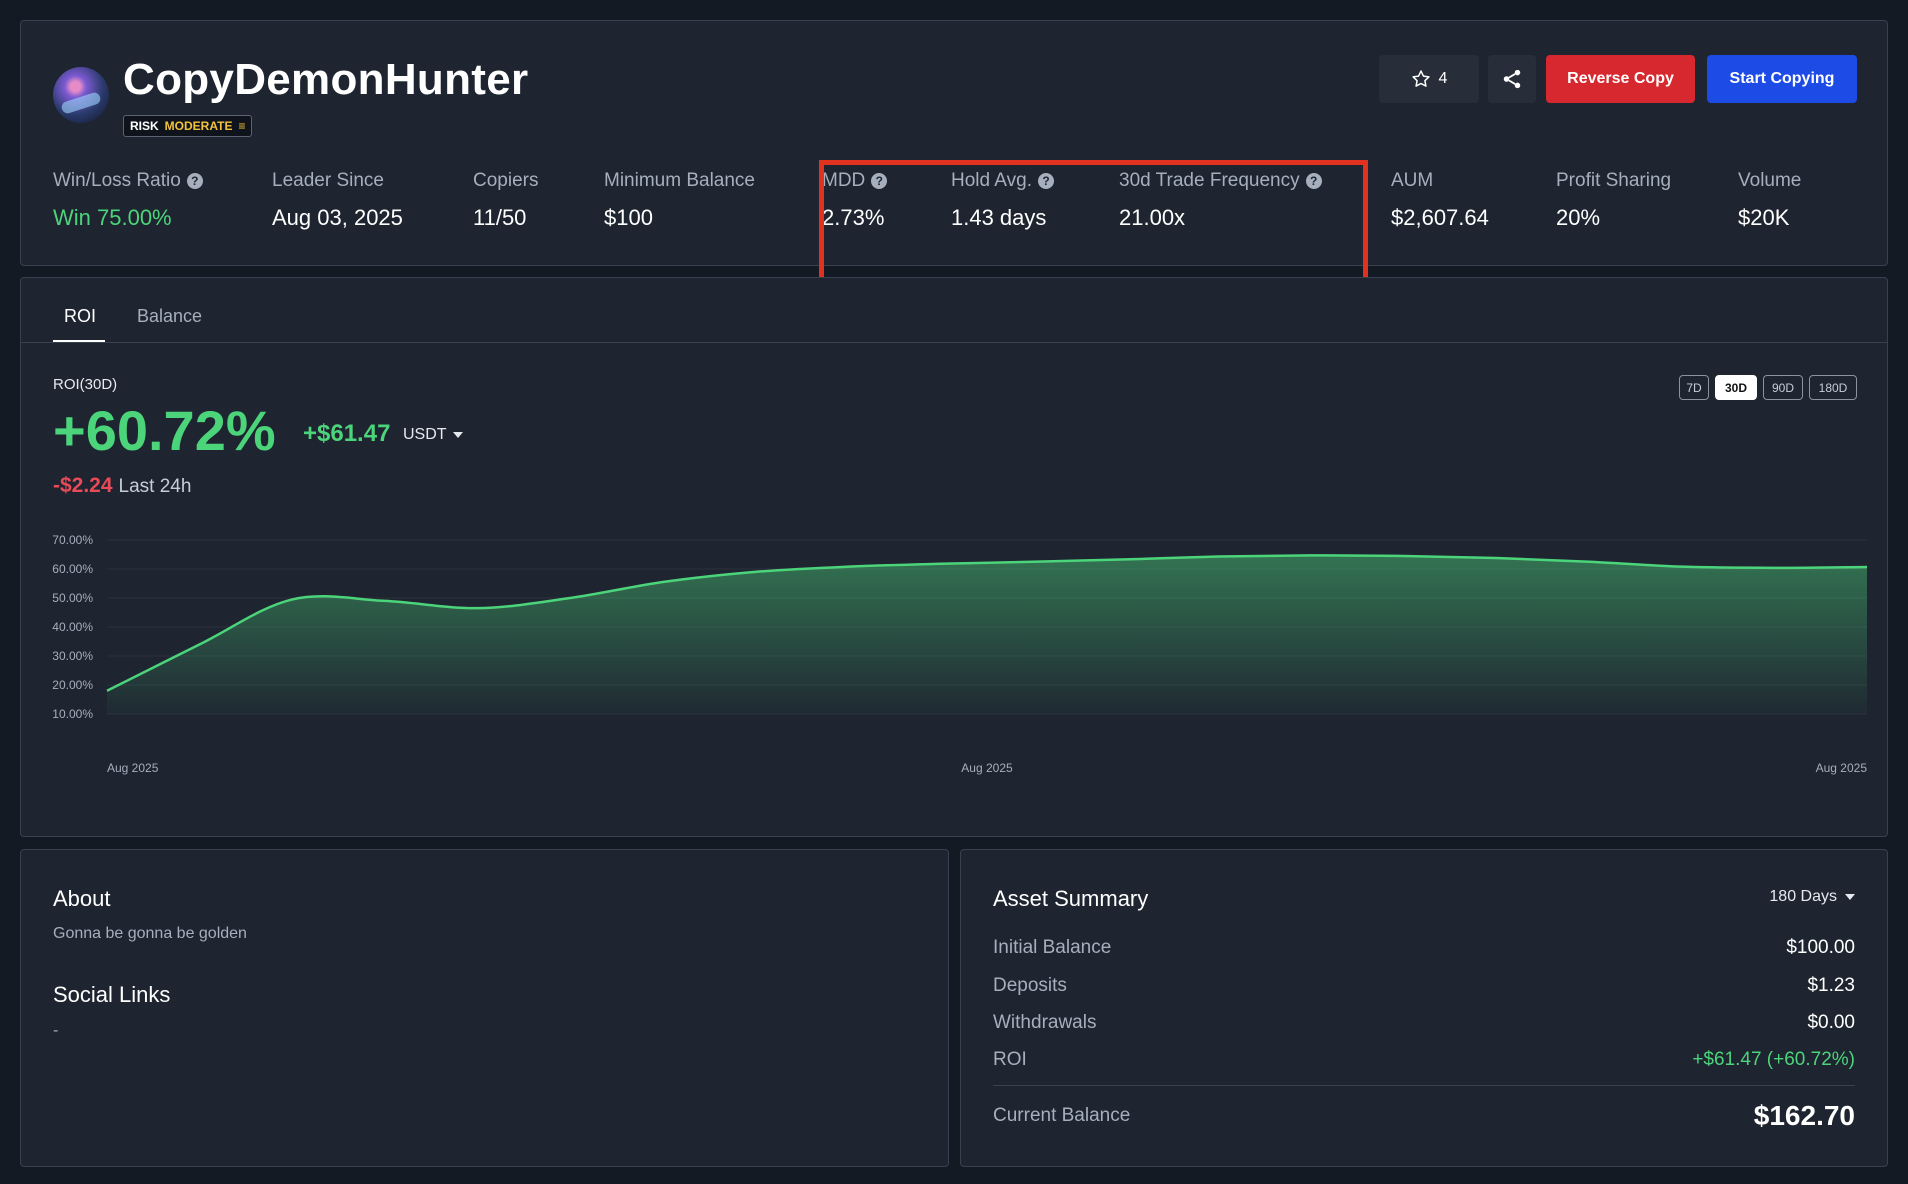 The image size is (1908, 1184). Describe the element at coordinates (844, 180) in the screenshot. I see `stat-label: MDD` at that location.